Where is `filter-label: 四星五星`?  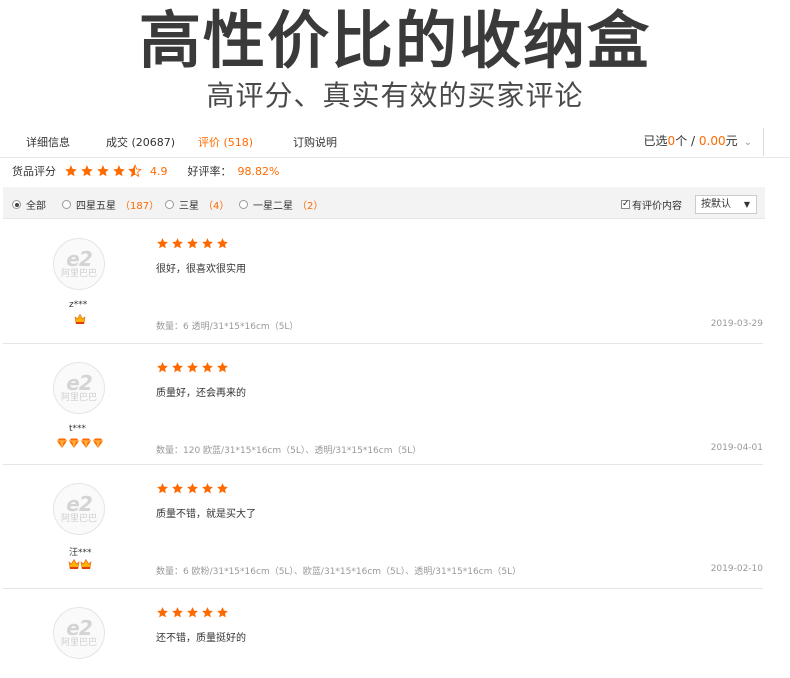 filter-label: 四星五星 is located at coordinates (96, 206).